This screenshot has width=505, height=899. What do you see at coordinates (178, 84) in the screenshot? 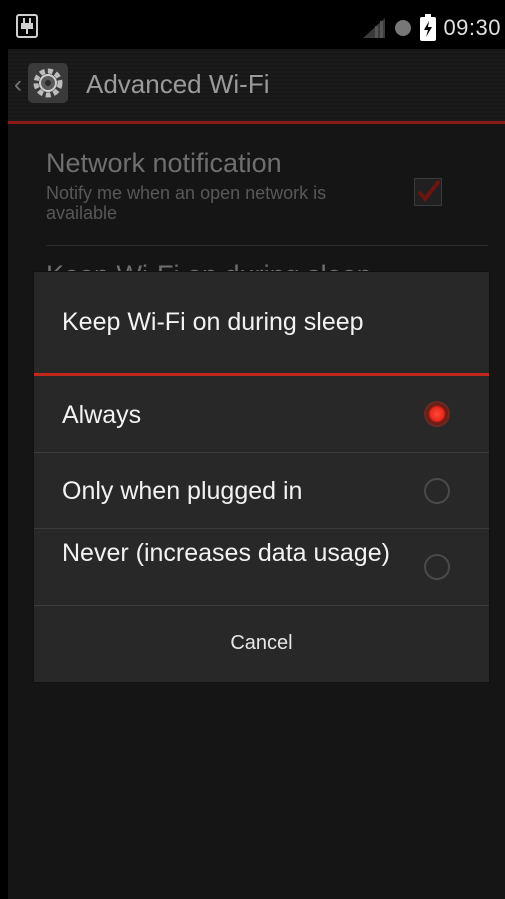
I see `page-title: Advanced Wi-Fi` at bounding box center [178, 84].